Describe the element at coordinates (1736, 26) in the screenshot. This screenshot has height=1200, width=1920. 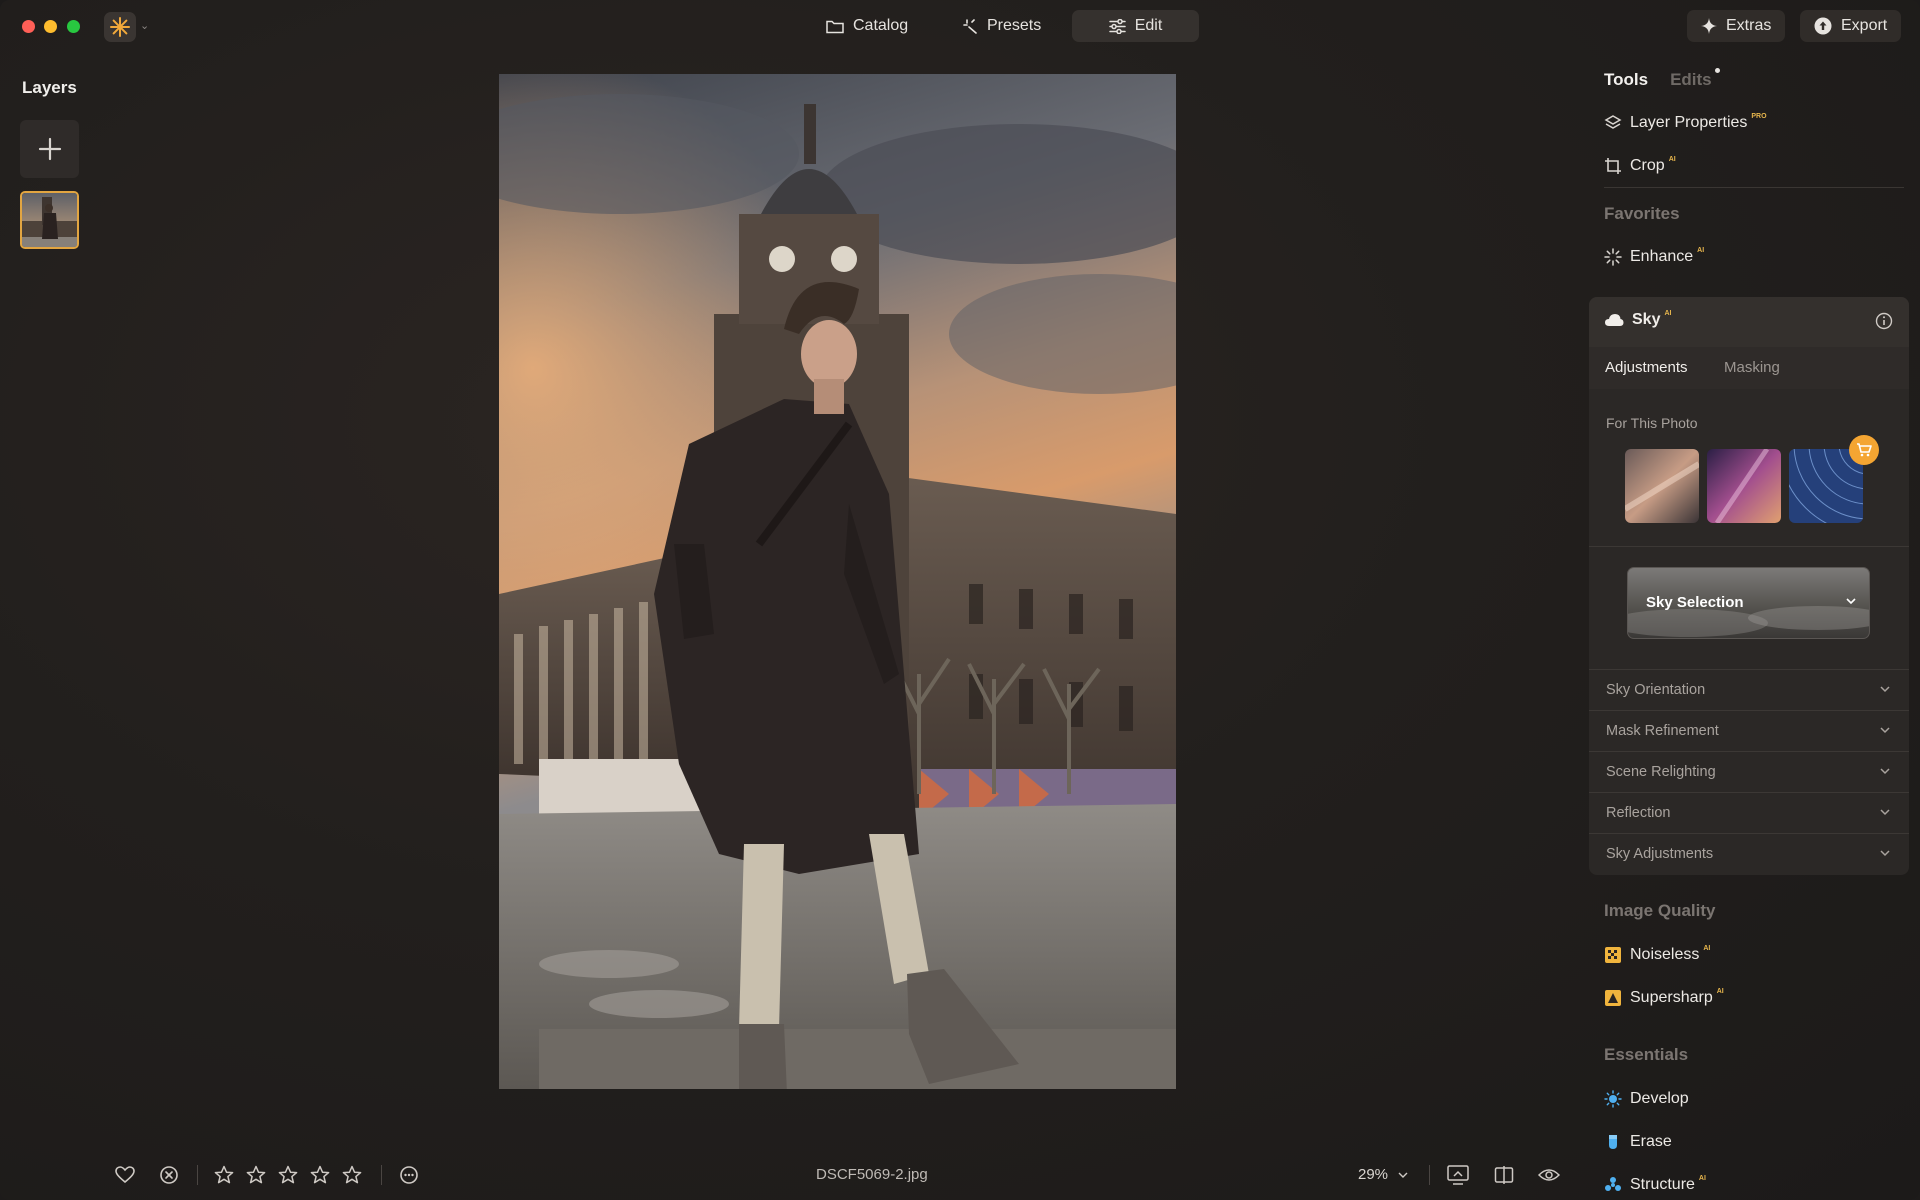
I see `extras-button: Extras` at that location.